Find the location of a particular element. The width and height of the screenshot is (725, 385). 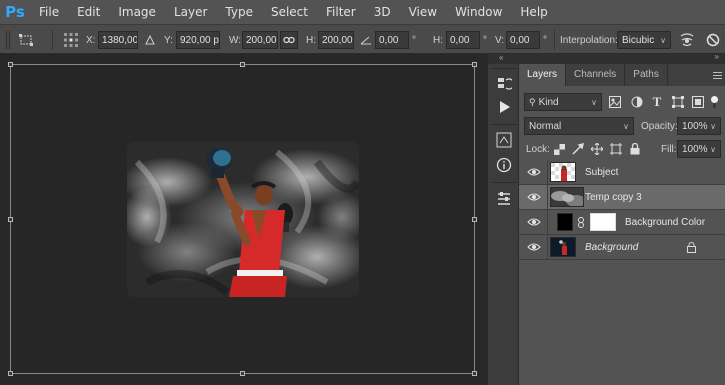

transform-handle-t is located at coordinates (242, 64).